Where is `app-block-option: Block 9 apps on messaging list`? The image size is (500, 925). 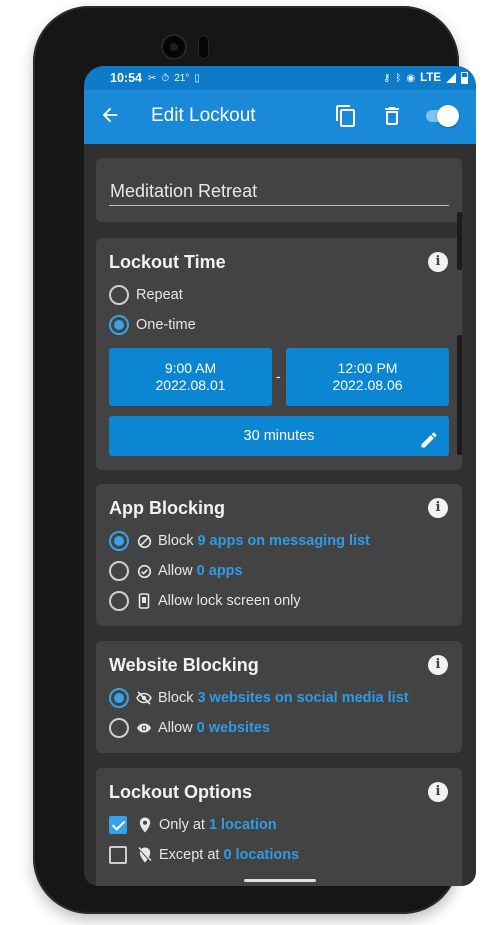
app-block-option: Block 9 apps on messaging list is located at coordinates (239, 541).